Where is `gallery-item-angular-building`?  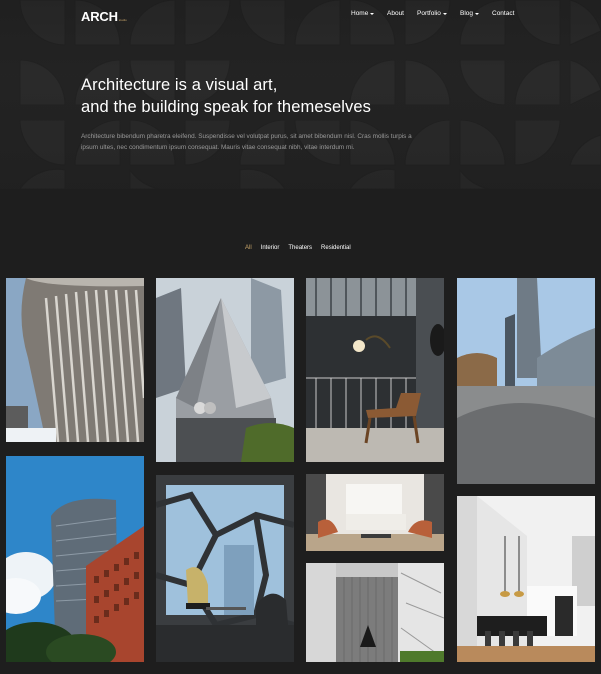 gallery-item-angular-building is located at coordinates (225, 370).